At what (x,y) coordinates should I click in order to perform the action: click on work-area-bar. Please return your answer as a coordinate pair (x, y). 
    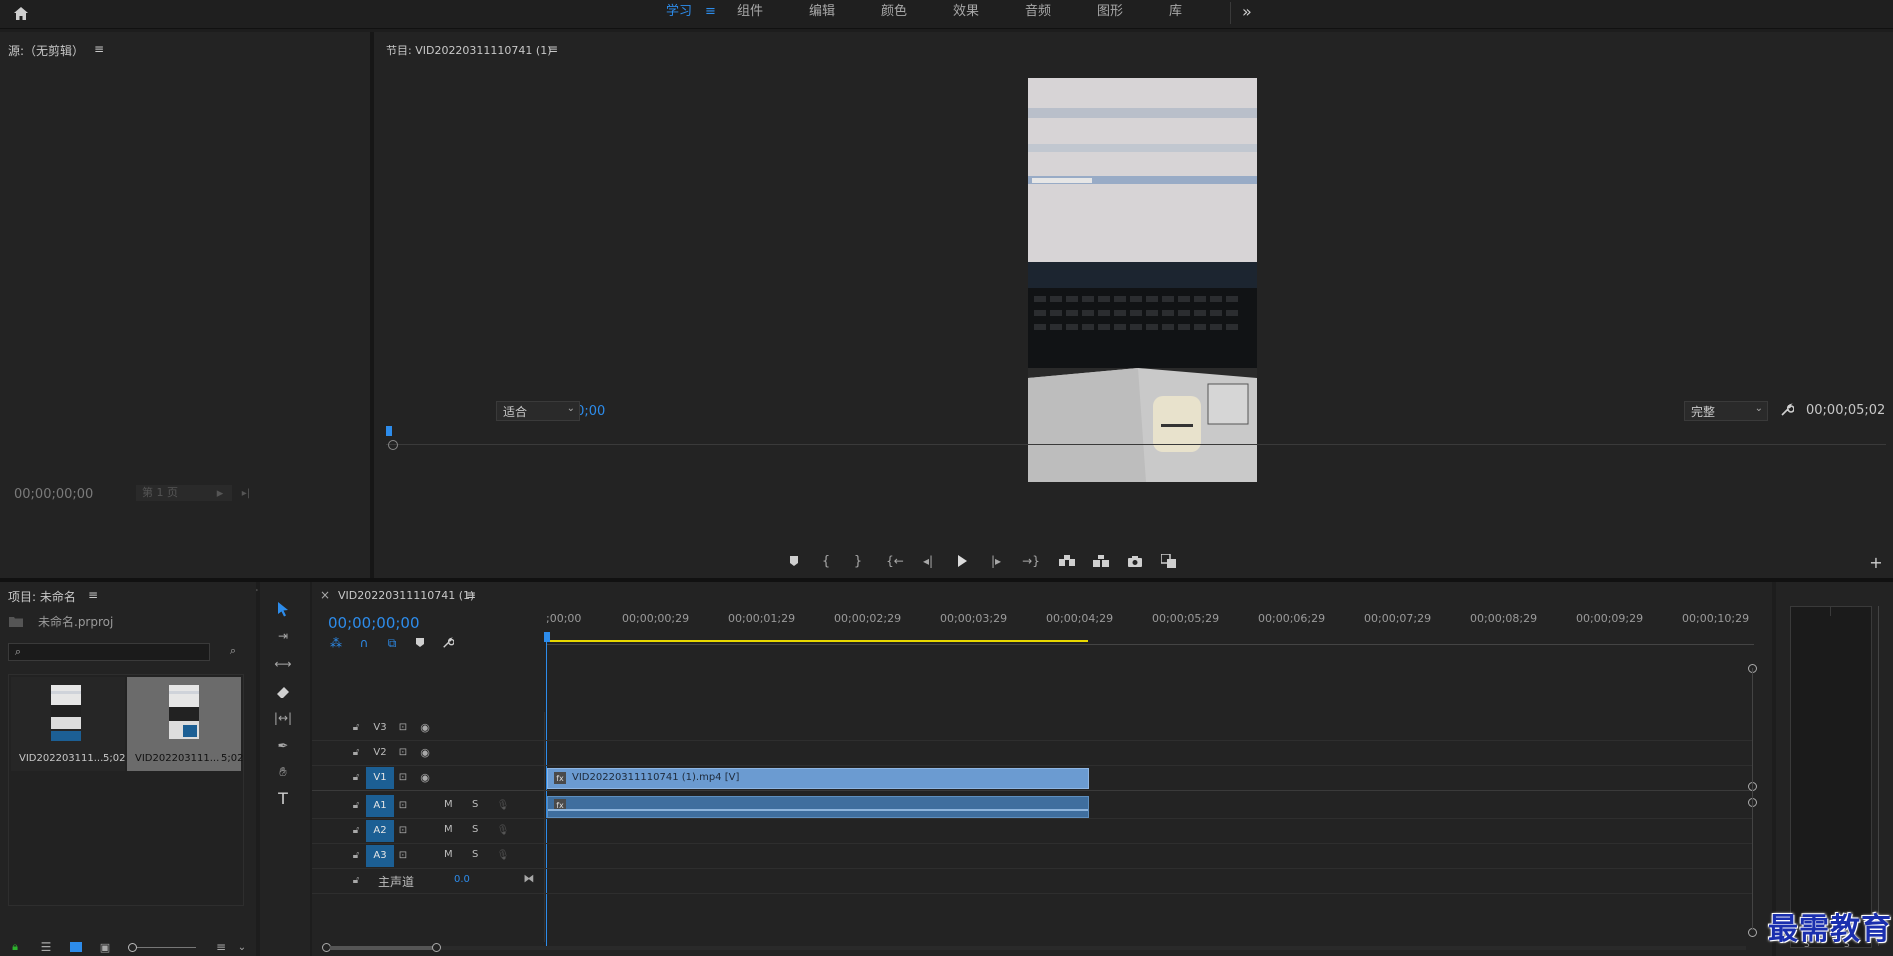
    Looking at the image, I should click on (817, 641).